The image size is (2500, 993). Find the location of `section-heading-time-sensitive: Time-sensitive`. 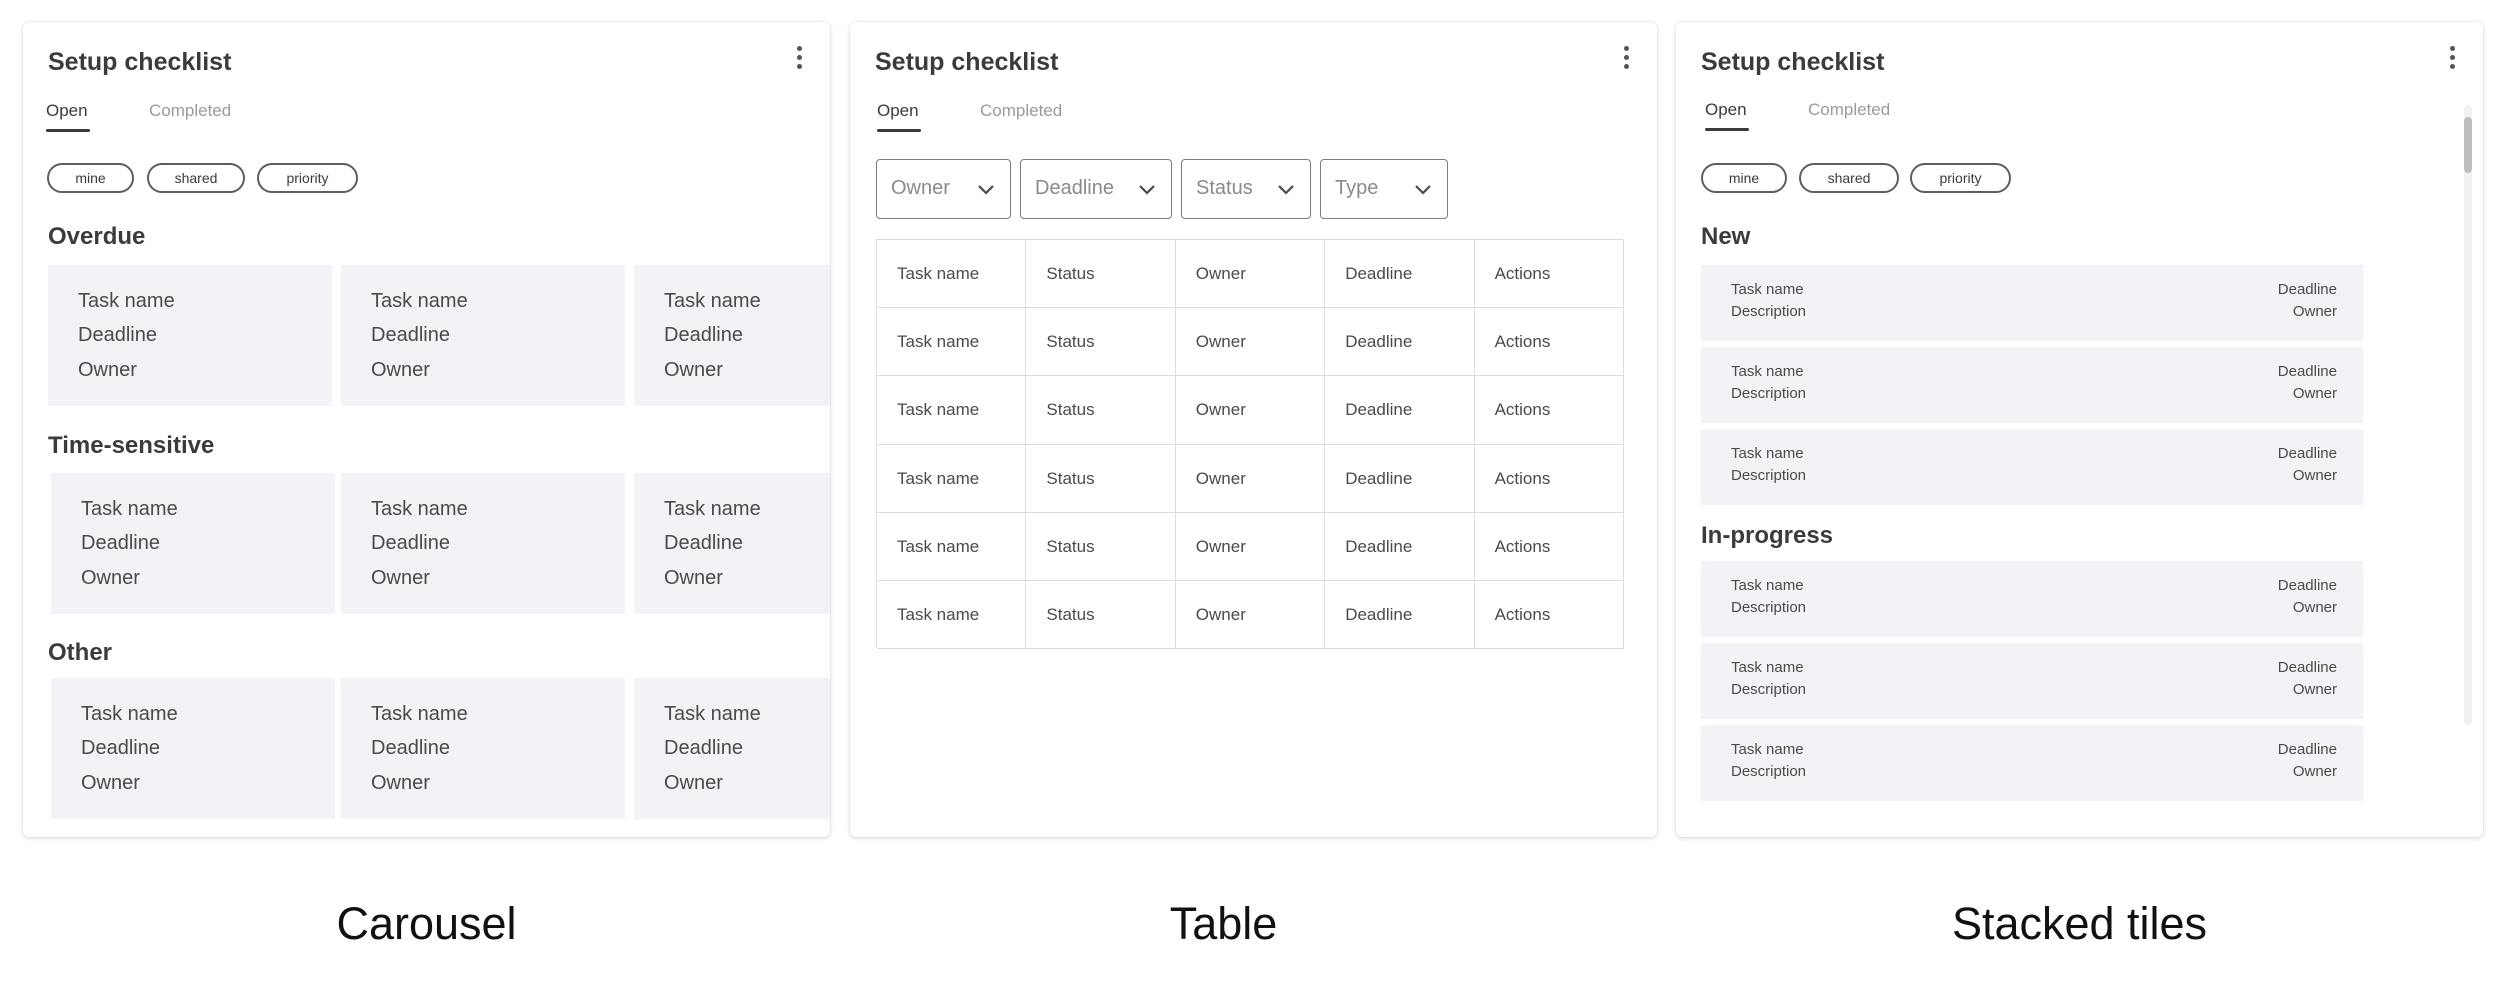

section-heading-time-sensitive: Time-sensitive is located at coordinates (131, 445).